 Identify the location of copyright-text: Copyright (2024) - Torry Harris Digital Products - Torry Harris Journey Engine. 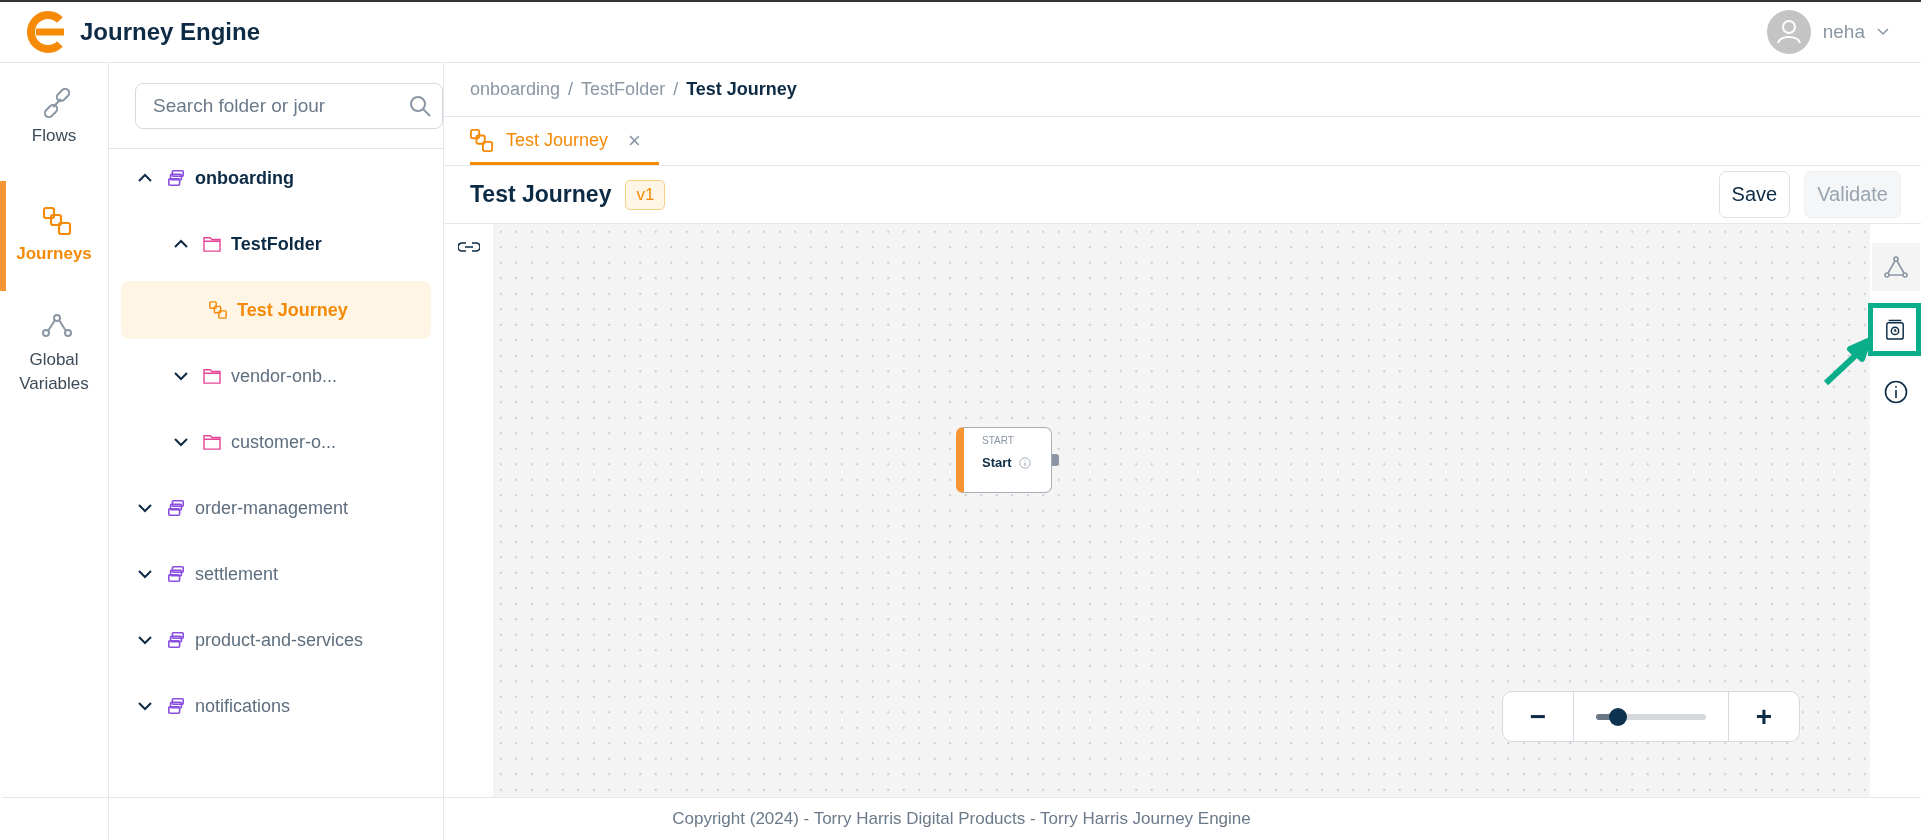
(961, 818).